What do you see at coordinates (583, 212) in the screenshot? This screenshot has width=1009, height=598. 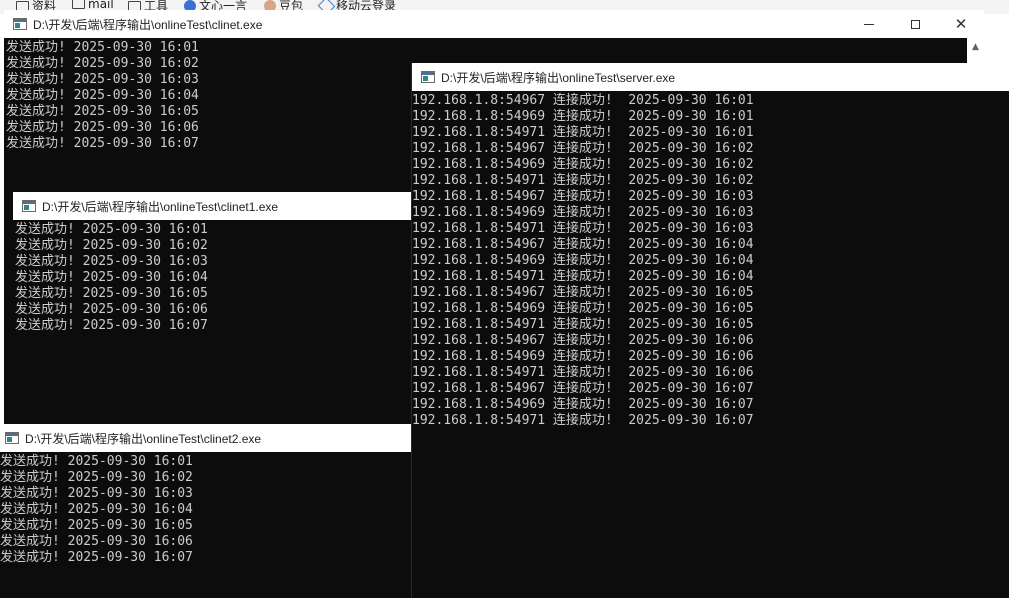 I see `console-line: 192.168.1.8:54969 连接成功! 2025-09-30 16:03` at bounding box center [583, 212].